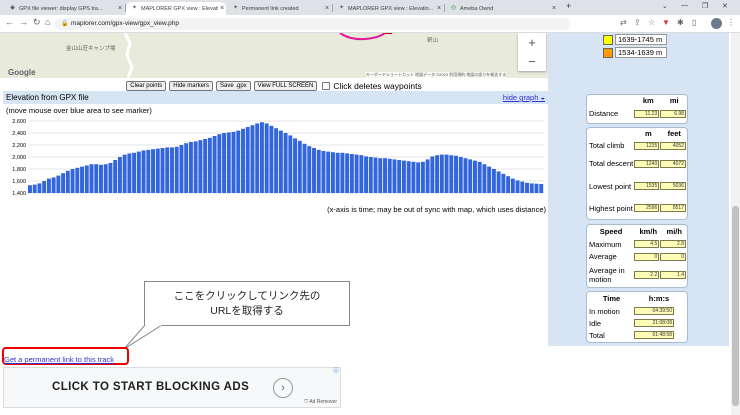 The height and width of the screenshot is (415, 740). Describe the element at coordinates (9, 22) in the screenshot. I see `back-icon: ←` at that location.